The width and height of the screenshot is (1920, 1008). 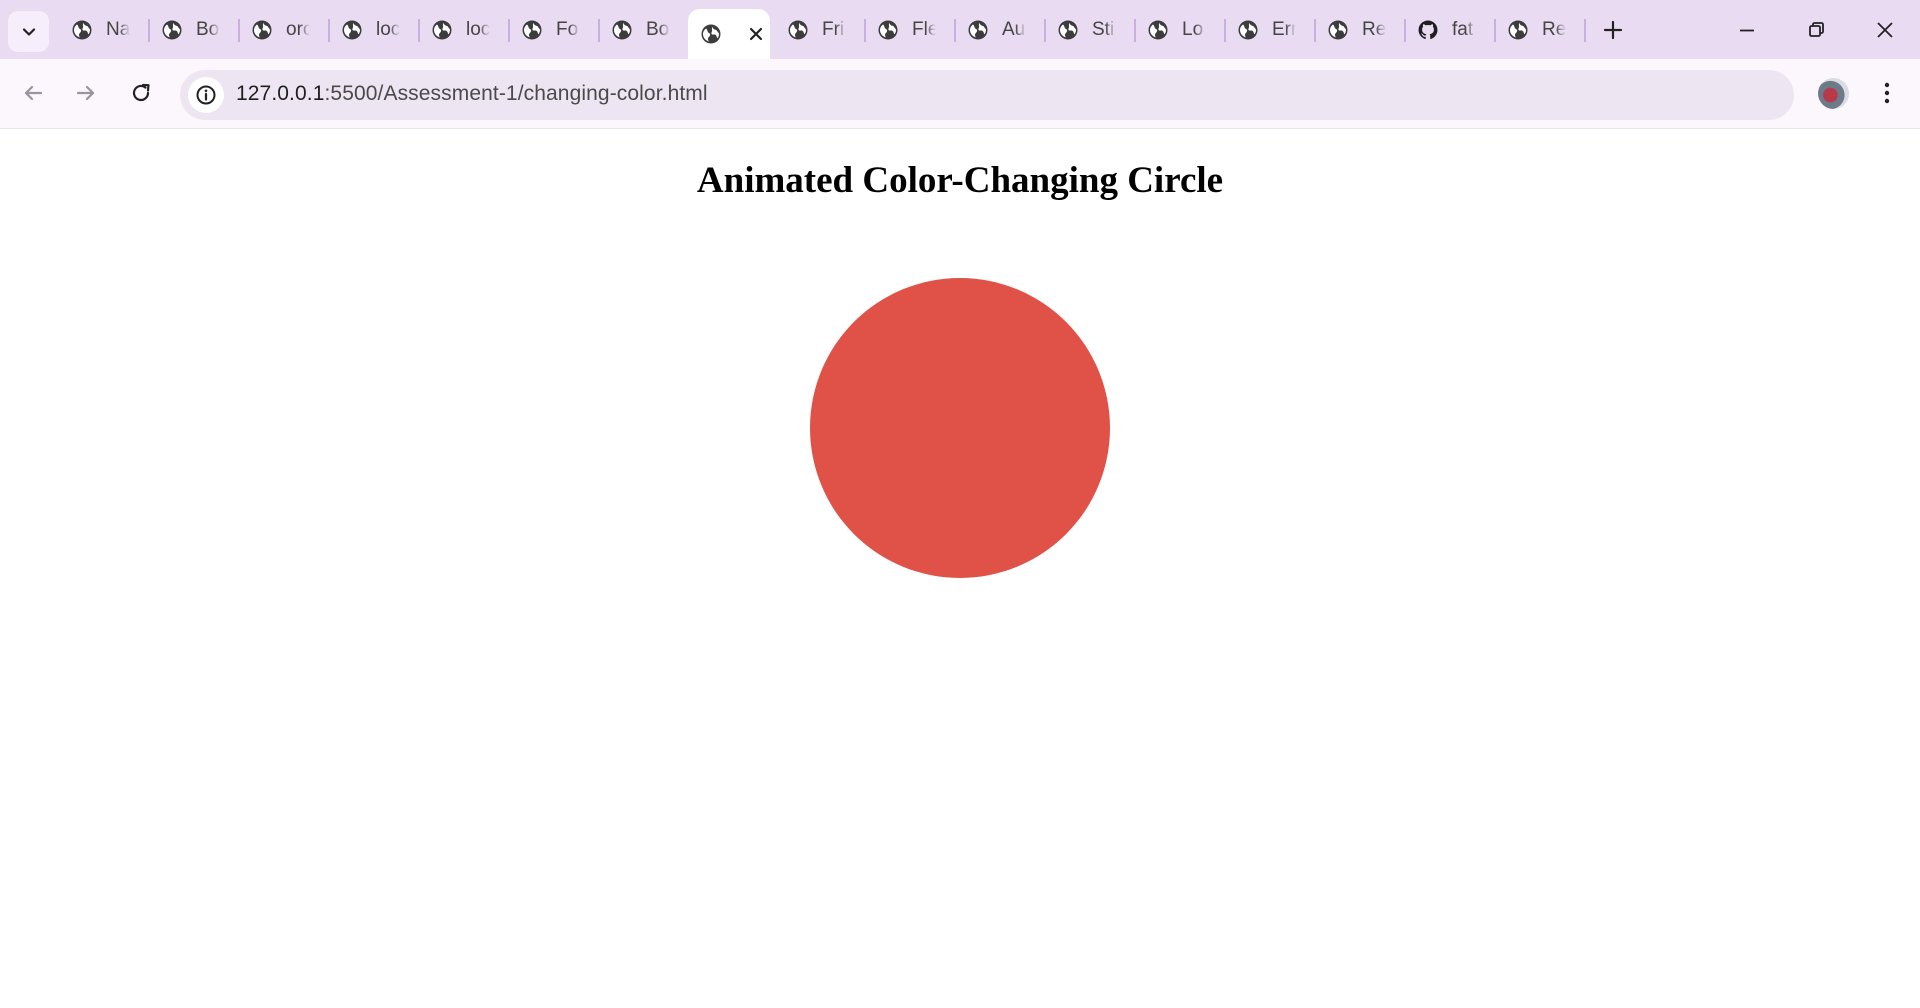 I want to click on close-tab-icon, so click(x=756, y=34).